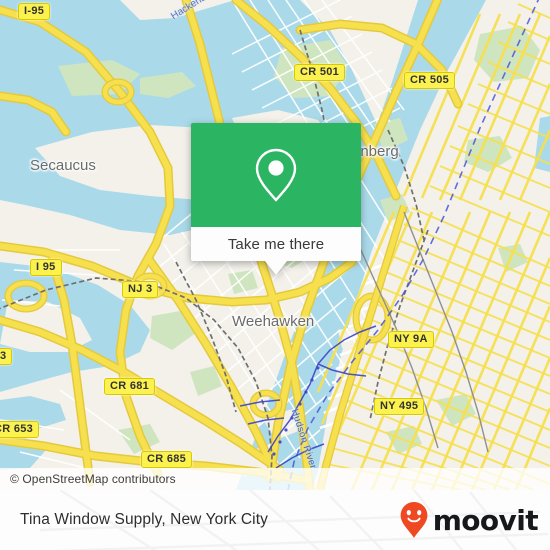 Image resolution: width=550 pixels, height=550 pixels. I want to click on map-pin-icon, so click(276, 175).